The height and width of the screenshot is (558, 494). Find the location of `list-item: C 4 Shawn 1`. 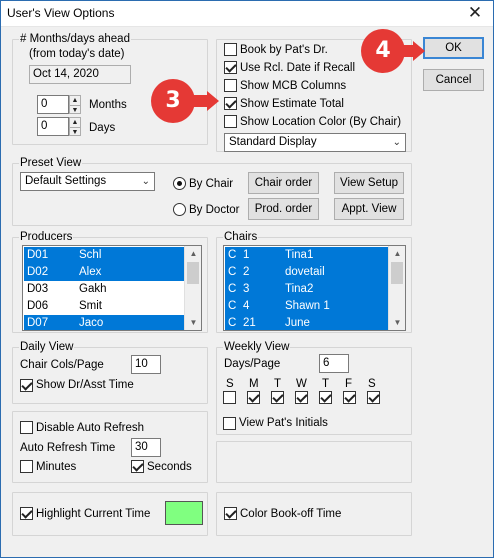

list-item: C 4 Shawn 1 is located at coordinates (306, 306).